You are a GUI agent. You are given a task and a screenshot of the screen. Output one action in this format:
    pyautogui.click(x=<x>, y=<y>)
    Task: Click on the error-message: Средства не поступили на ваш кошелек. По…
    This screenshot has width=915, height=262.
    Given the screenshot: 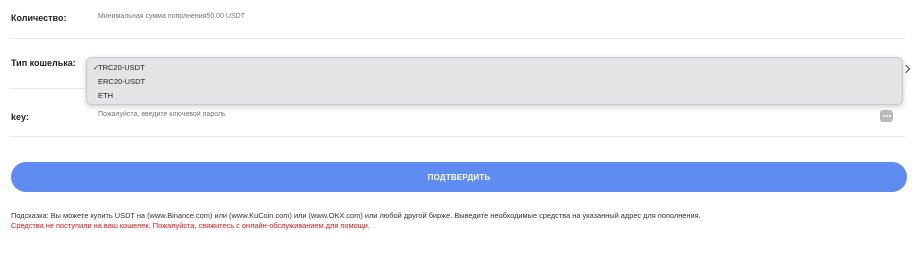 What is the action you would take?
    pyautogui.click(x=190, y=225)
    